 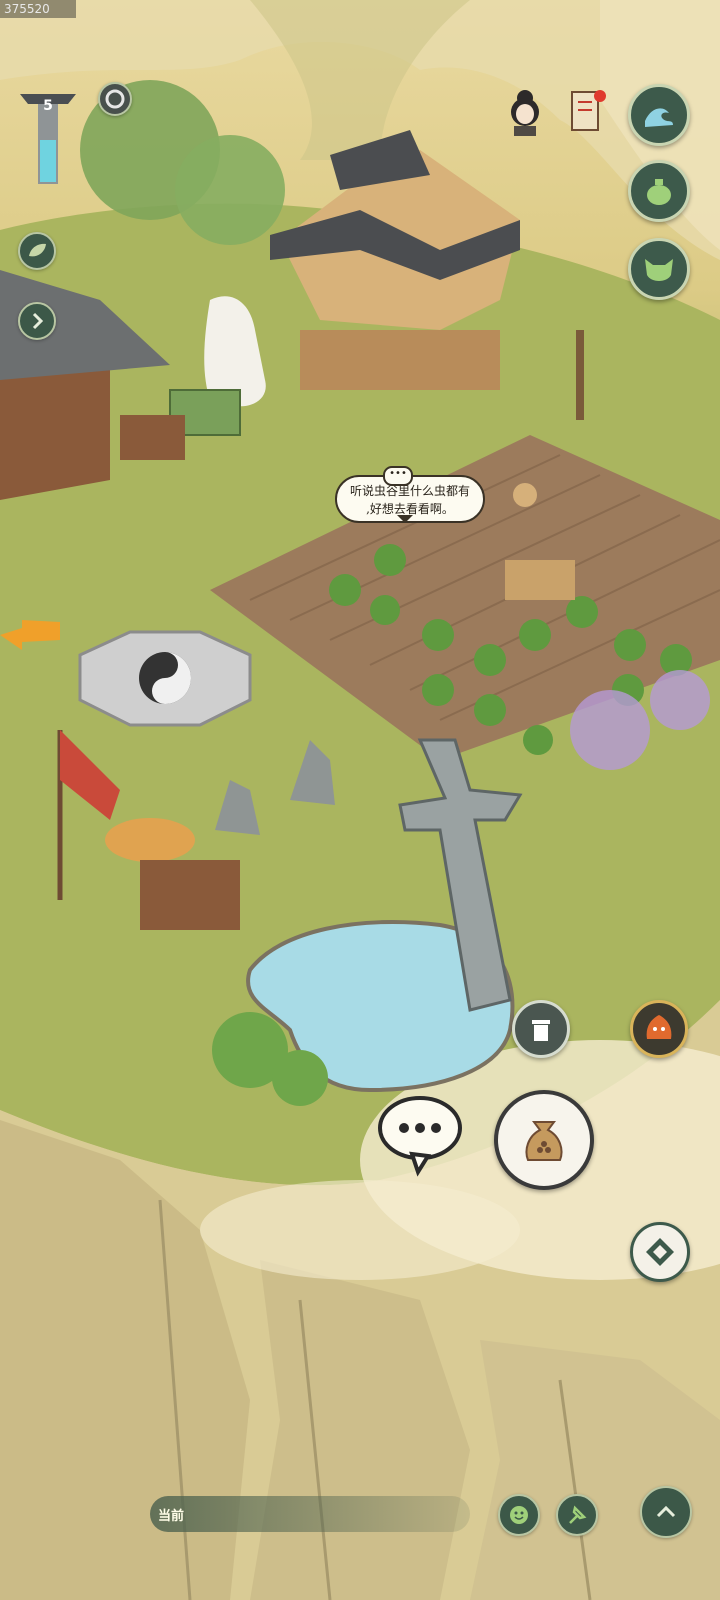 I want to click on pin-icon, so click(x=578, y=1514).